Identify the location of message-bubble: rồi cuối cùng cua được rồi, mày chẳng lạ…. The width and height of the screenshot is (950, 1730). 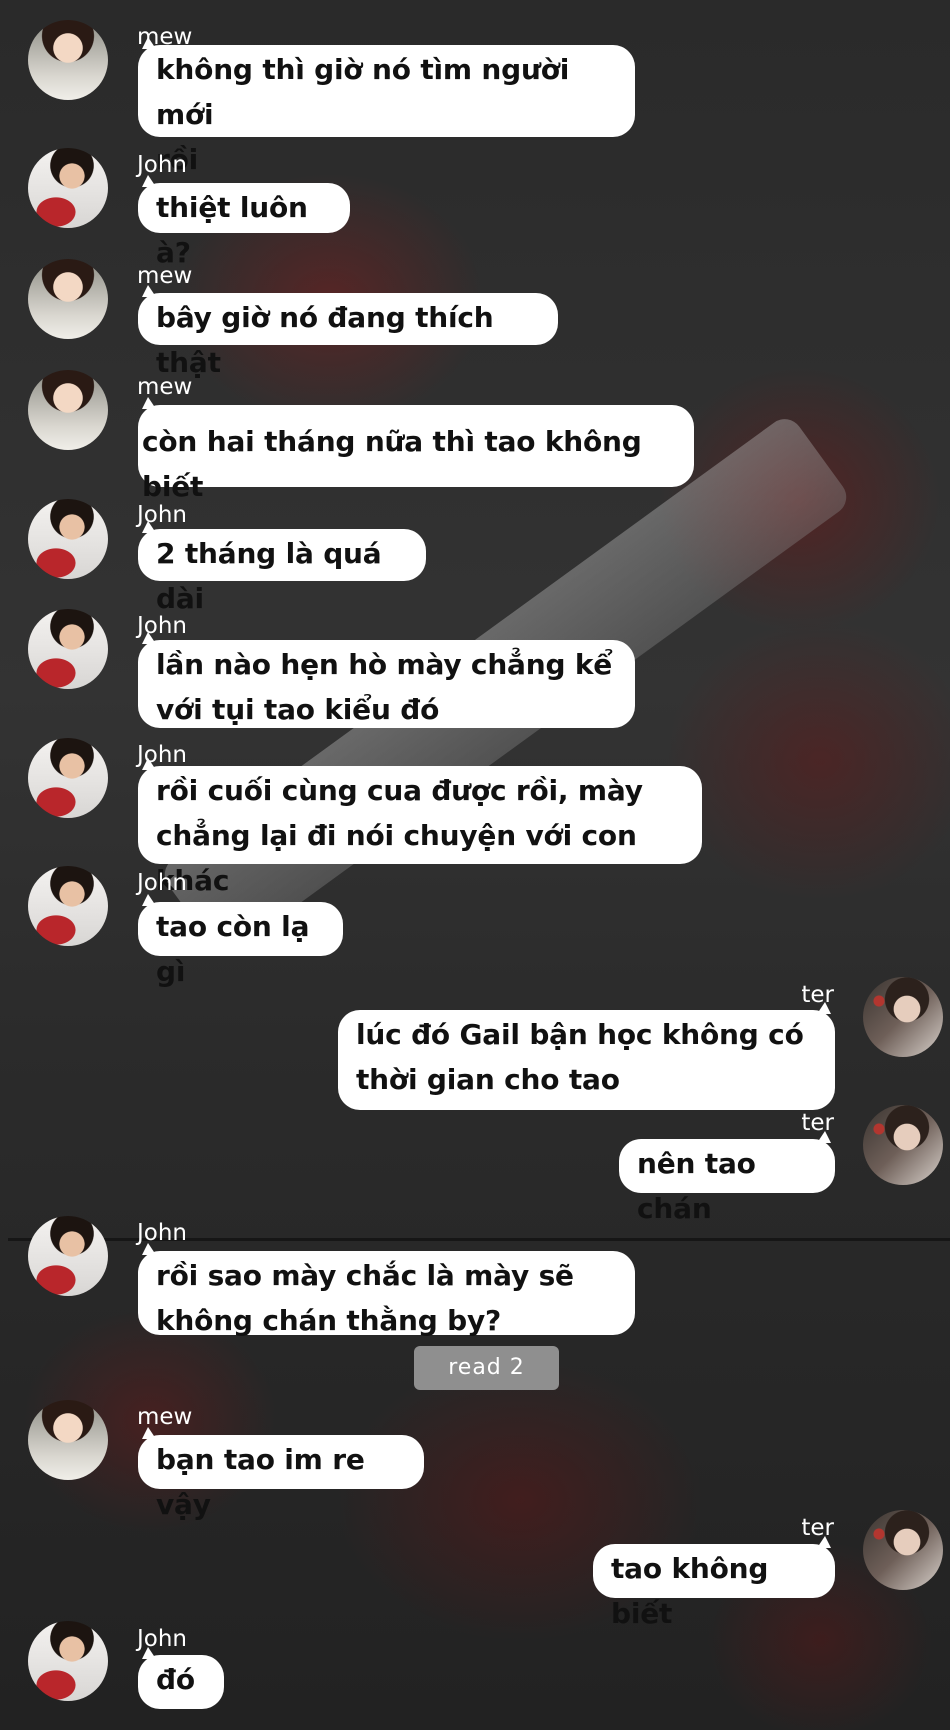
(420, 827).